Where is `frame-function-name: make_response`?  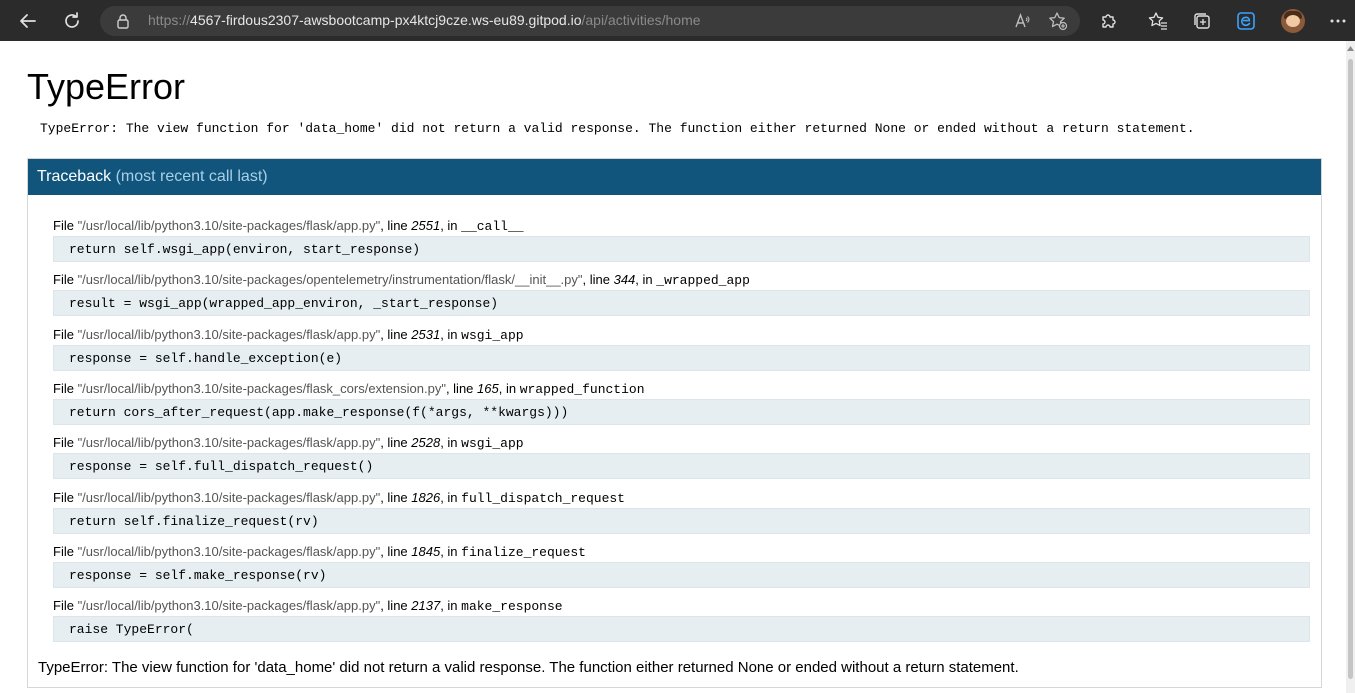
frame-function-name: make_response is located at coordinates (512, 606).